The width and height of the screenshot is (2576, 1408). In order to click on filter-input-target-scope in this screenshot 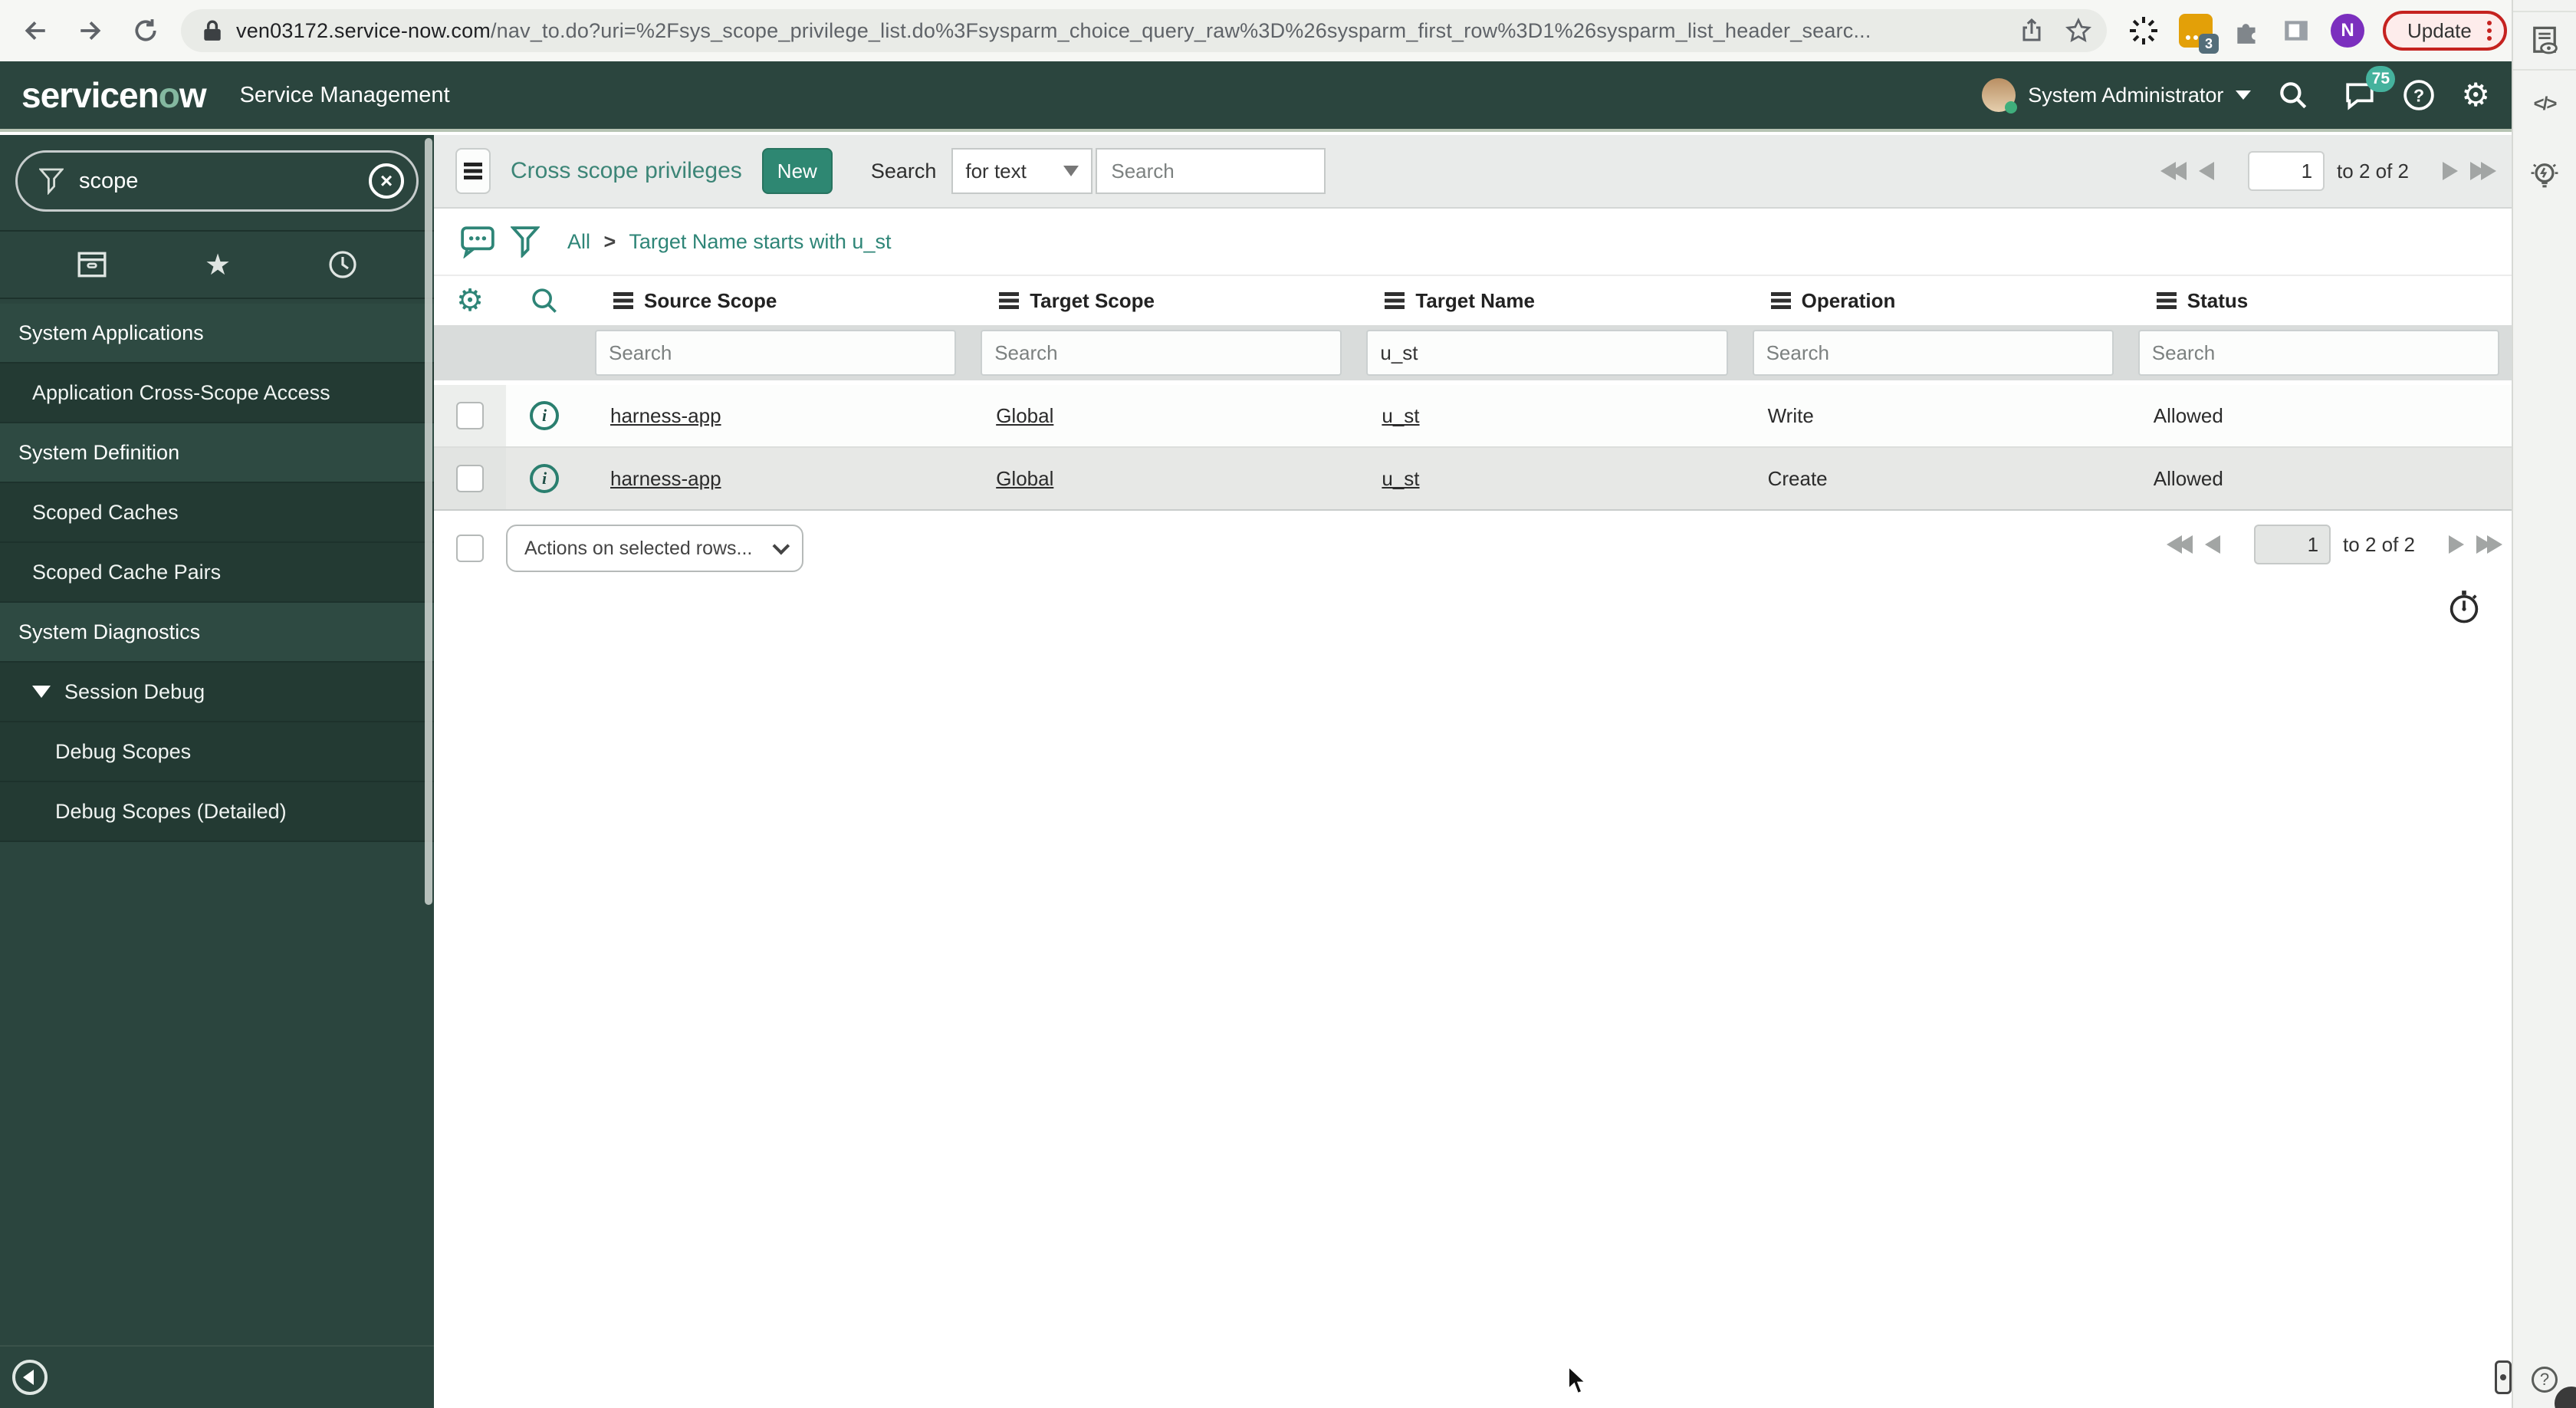, I will do `click(1161, 353)`.